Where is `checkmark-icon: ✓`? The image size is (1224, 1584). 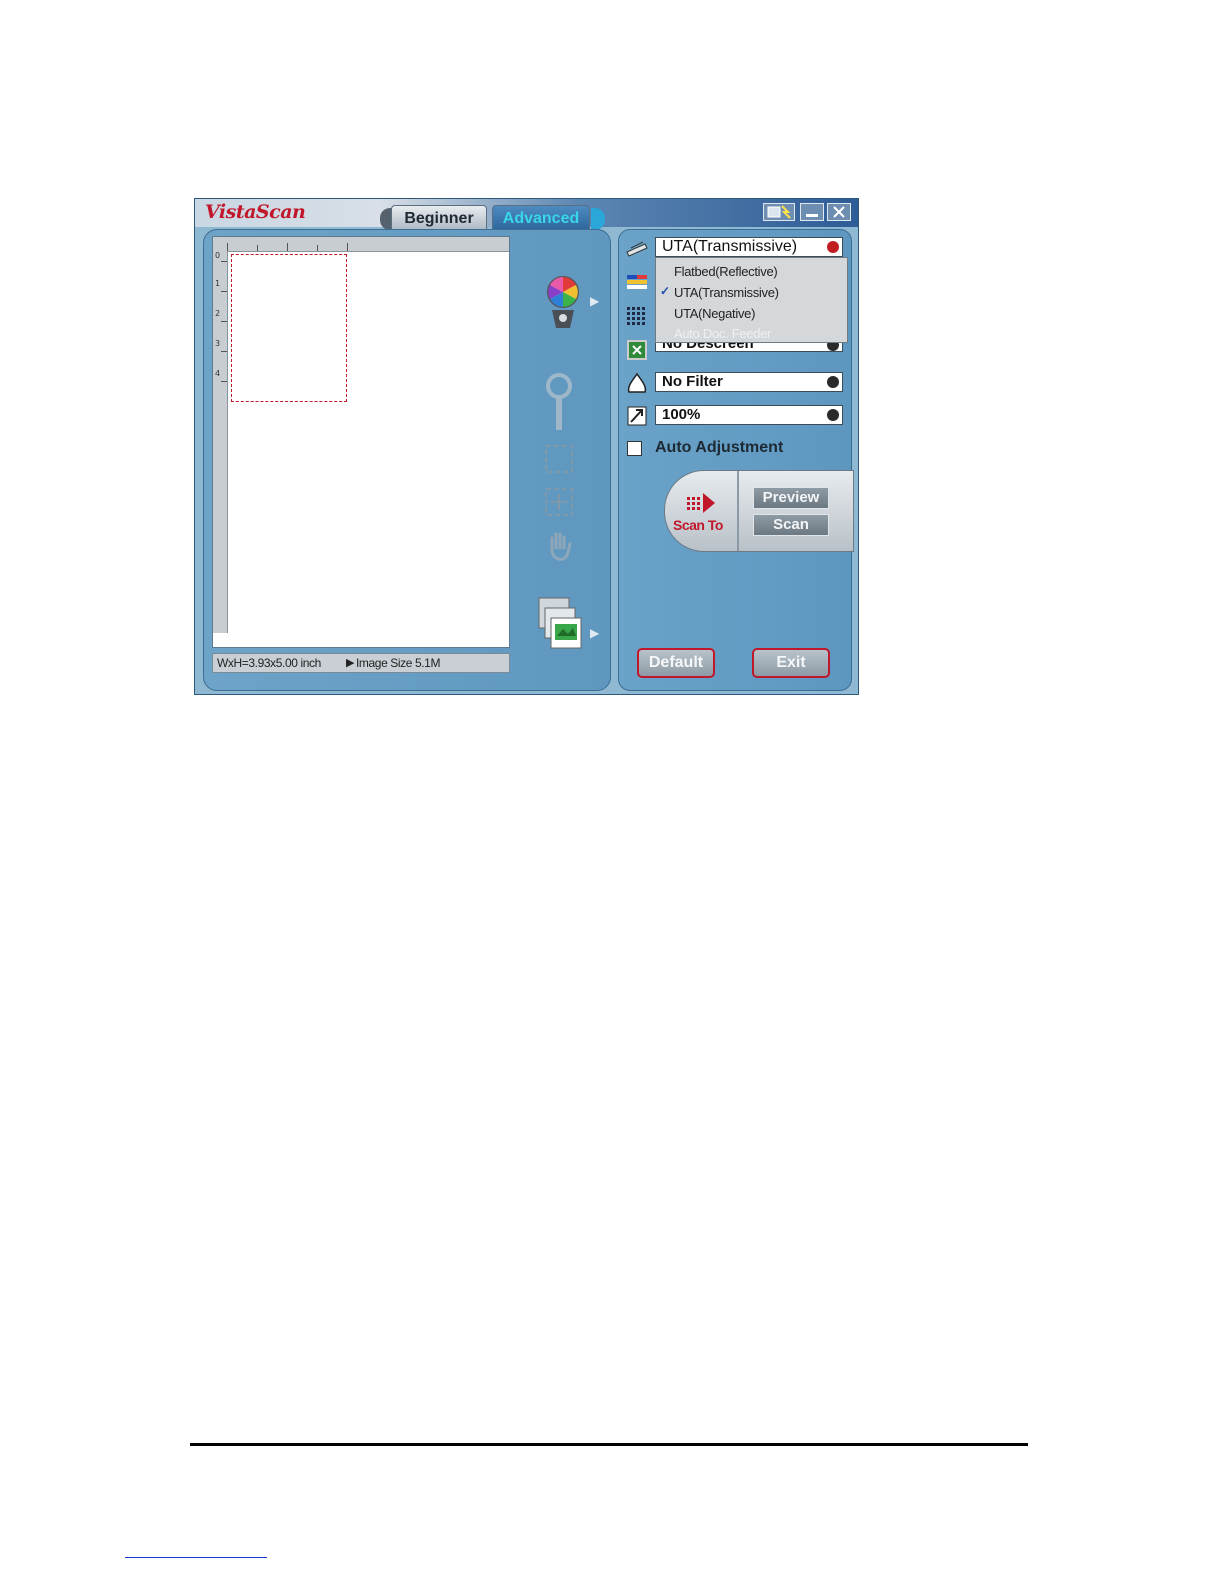 checkmark-icon: ✓ is located at coordinates (665, 291).